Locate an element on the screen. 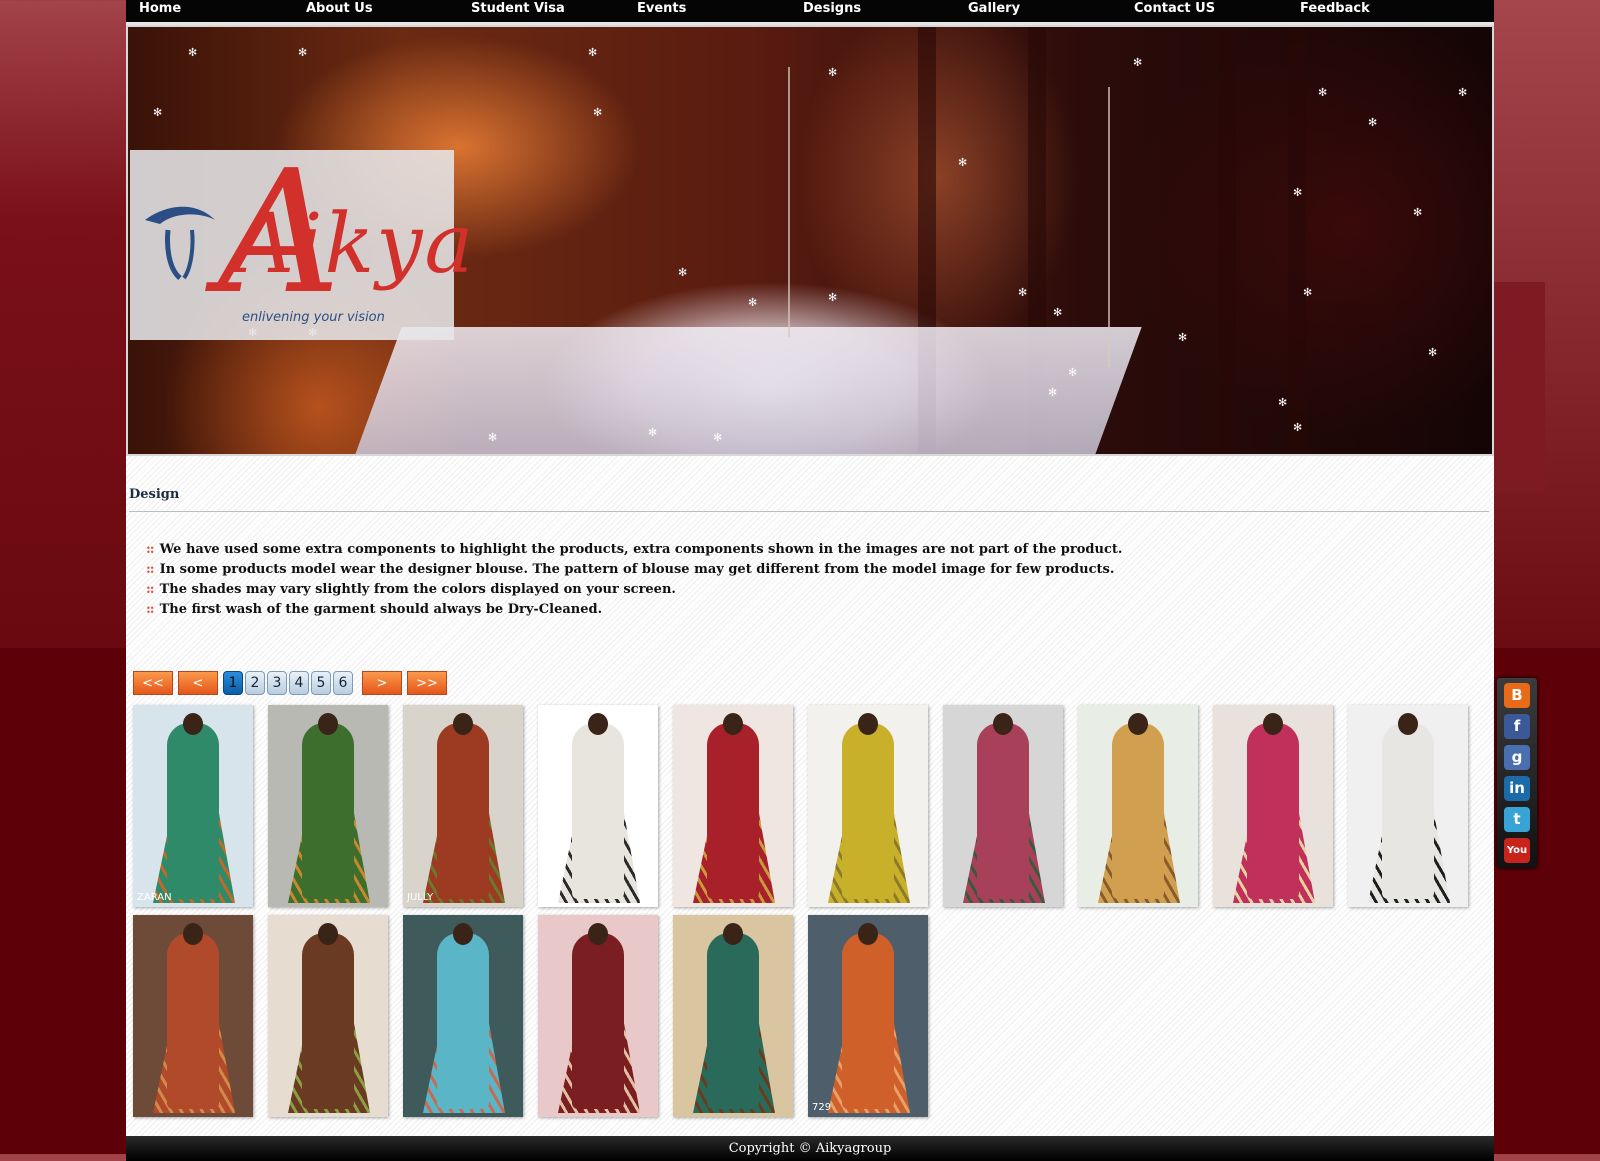 The image size is (1600, 1161). page-button-2: 2 is located at coordinates (255, 683).